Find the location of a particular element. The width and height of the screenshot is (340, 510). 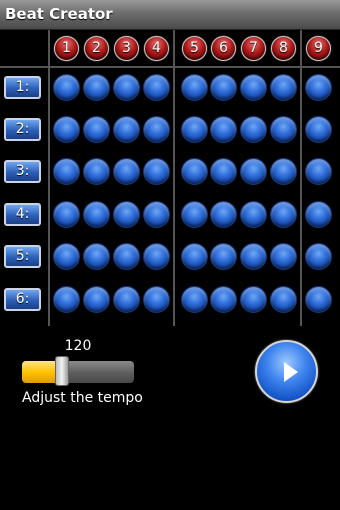

tempo-slider-fill is located at coordinates (39, 372).